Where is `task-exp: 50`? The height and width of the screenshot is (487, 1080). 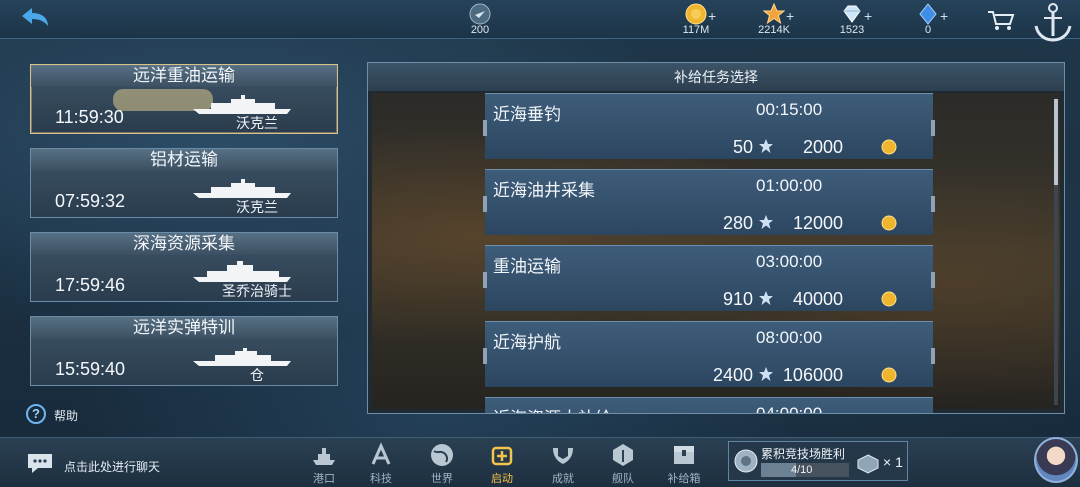
task-exp: 50 is located at coordinates (742, 147).